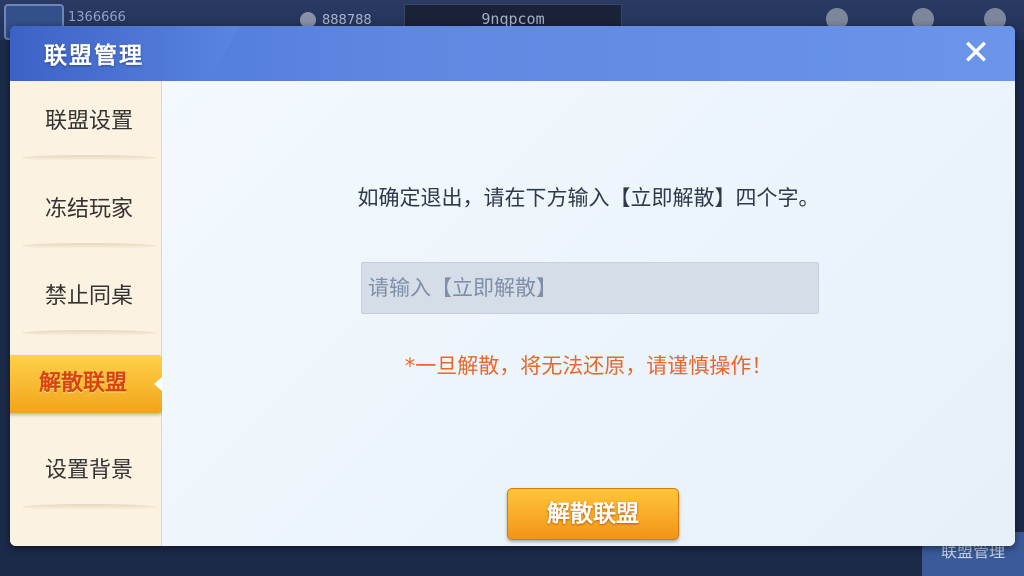  I want to click on sidebar-item-freeze-player: 冻结玩家, so click(89, 213).